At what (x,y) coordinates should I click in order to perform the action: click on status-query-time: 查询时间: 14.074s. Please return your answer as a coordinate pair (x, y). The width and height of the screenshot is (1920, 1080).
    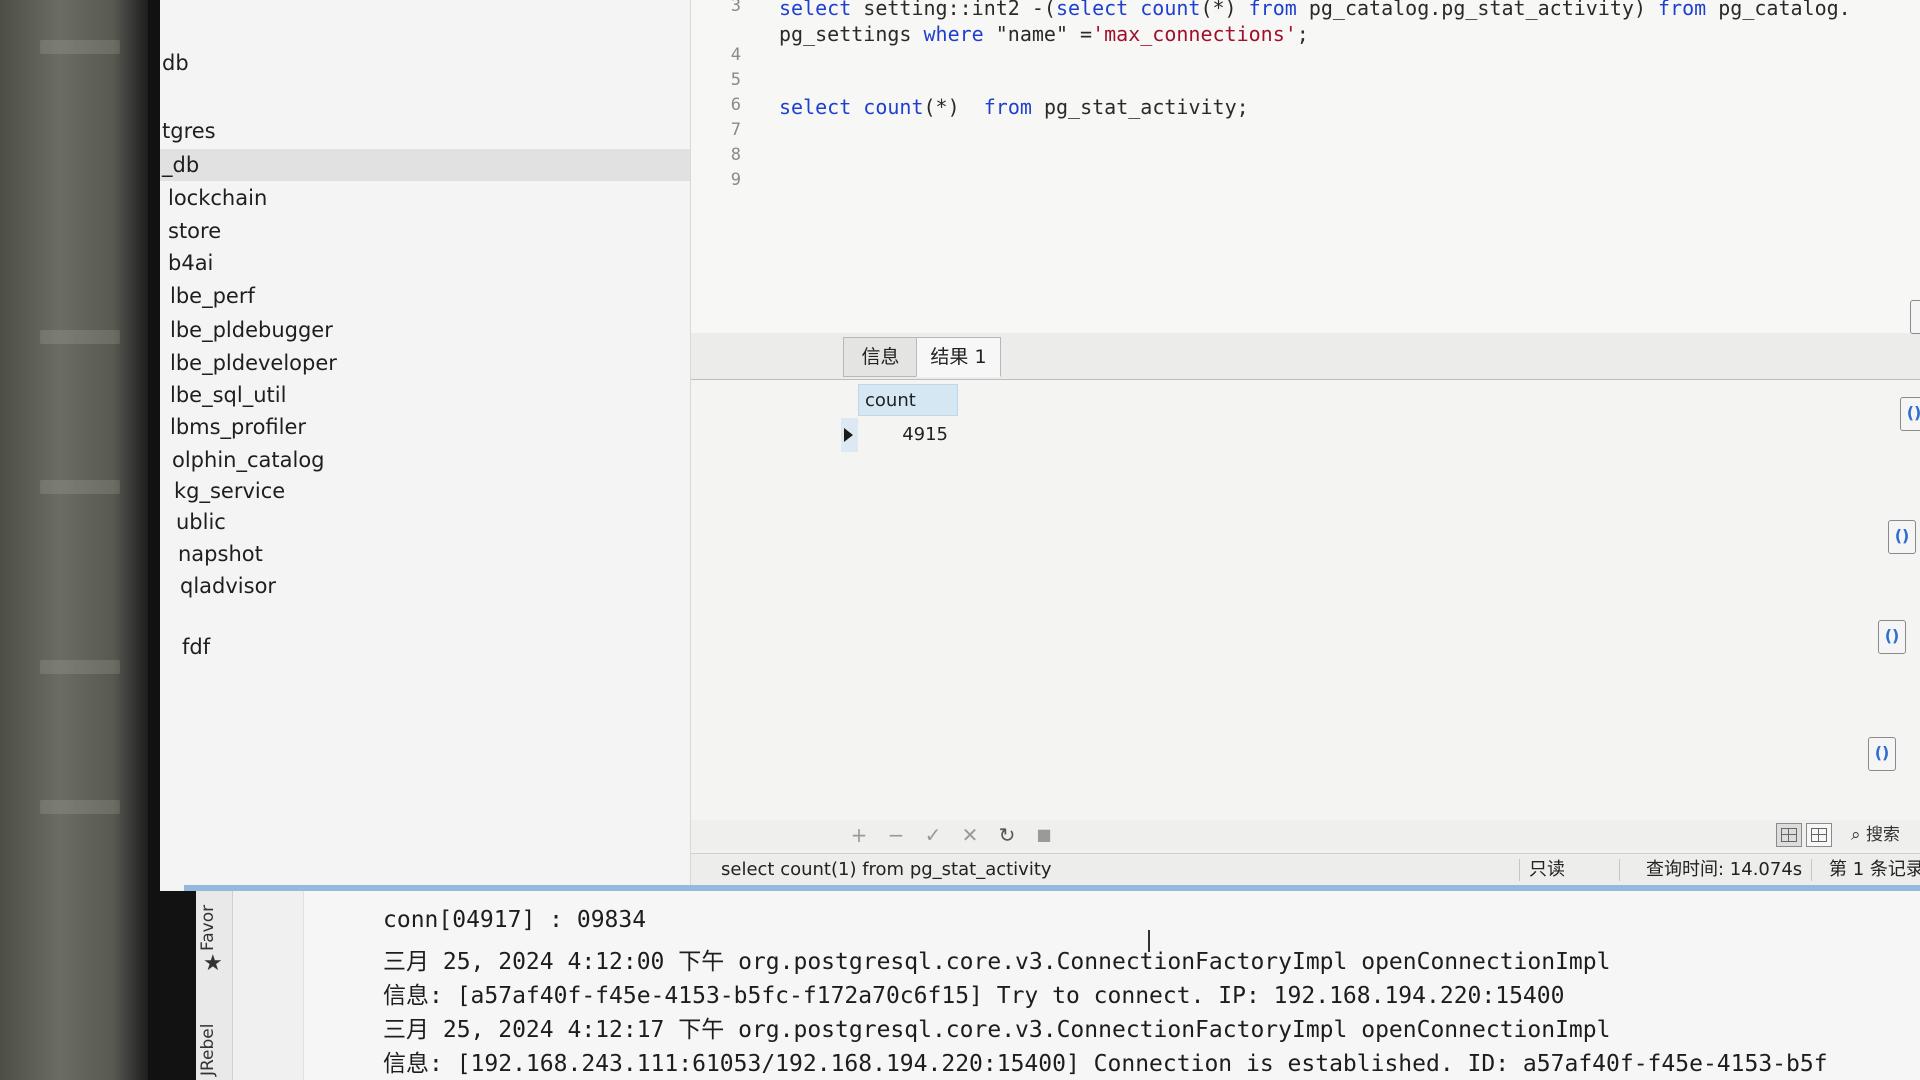
    Looking at the image, I should click on (1724, 869).